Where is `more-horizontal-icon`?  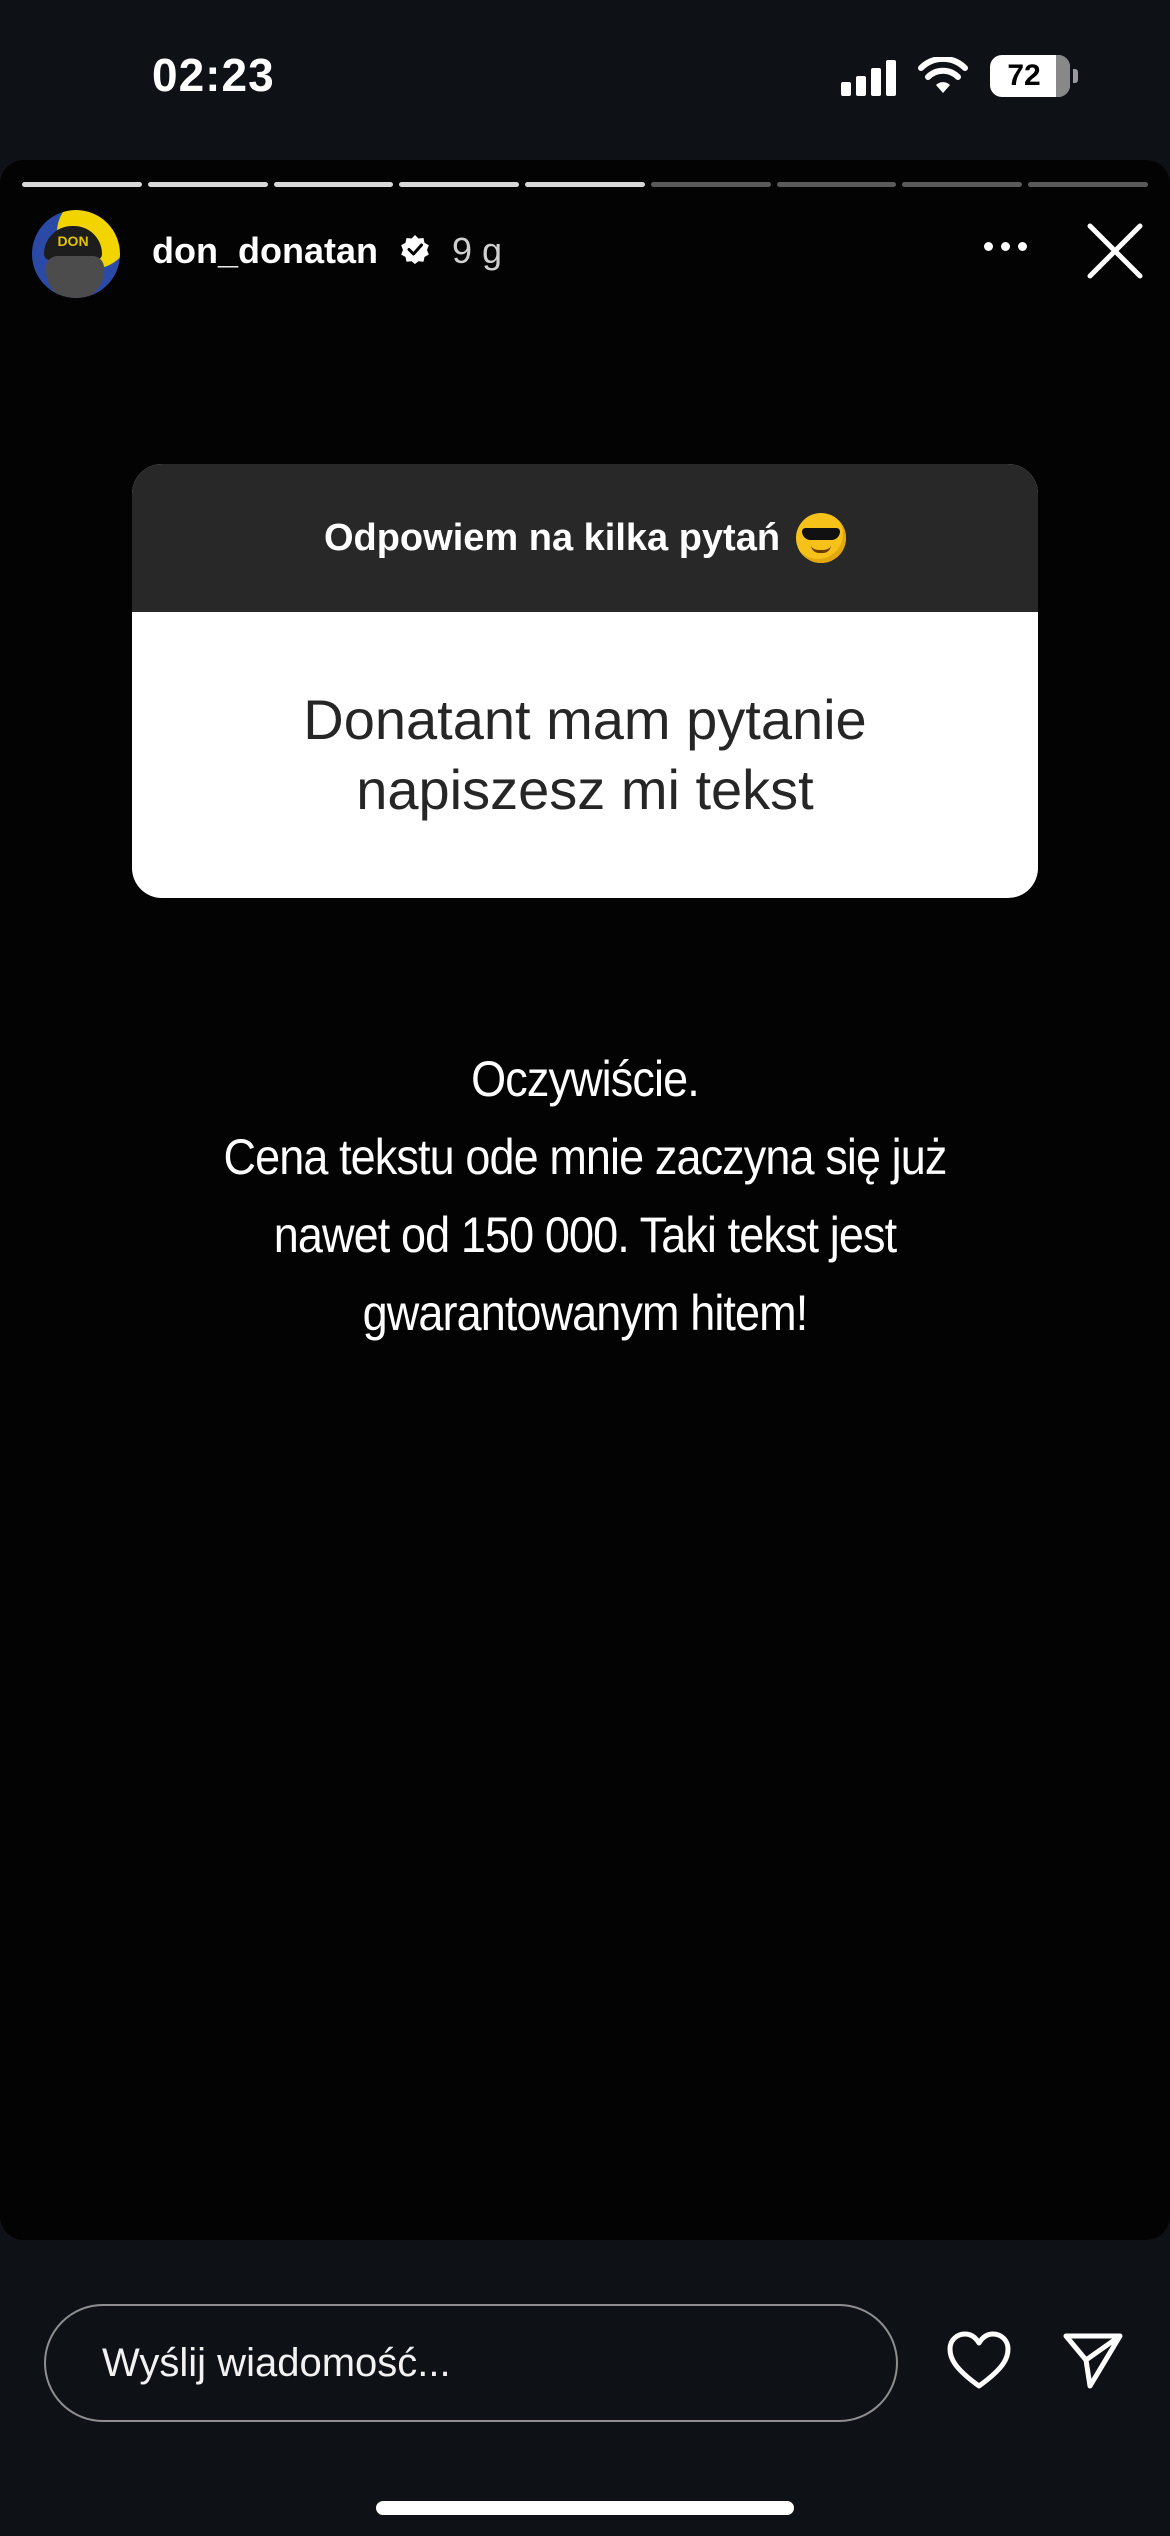
more-horizontal-icon is located at coordinates (1005, 246).